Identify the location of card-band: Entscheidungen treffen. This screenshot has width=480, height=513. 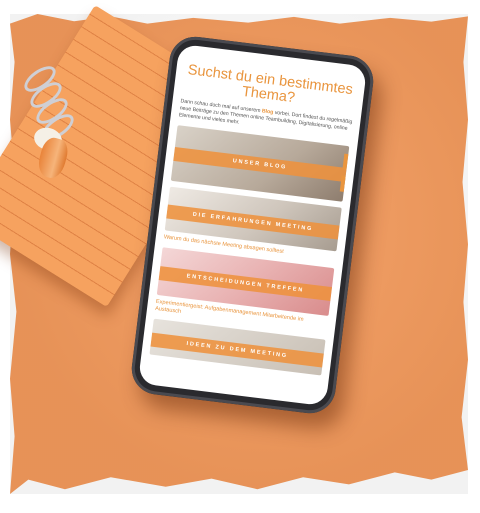
(245, 284).